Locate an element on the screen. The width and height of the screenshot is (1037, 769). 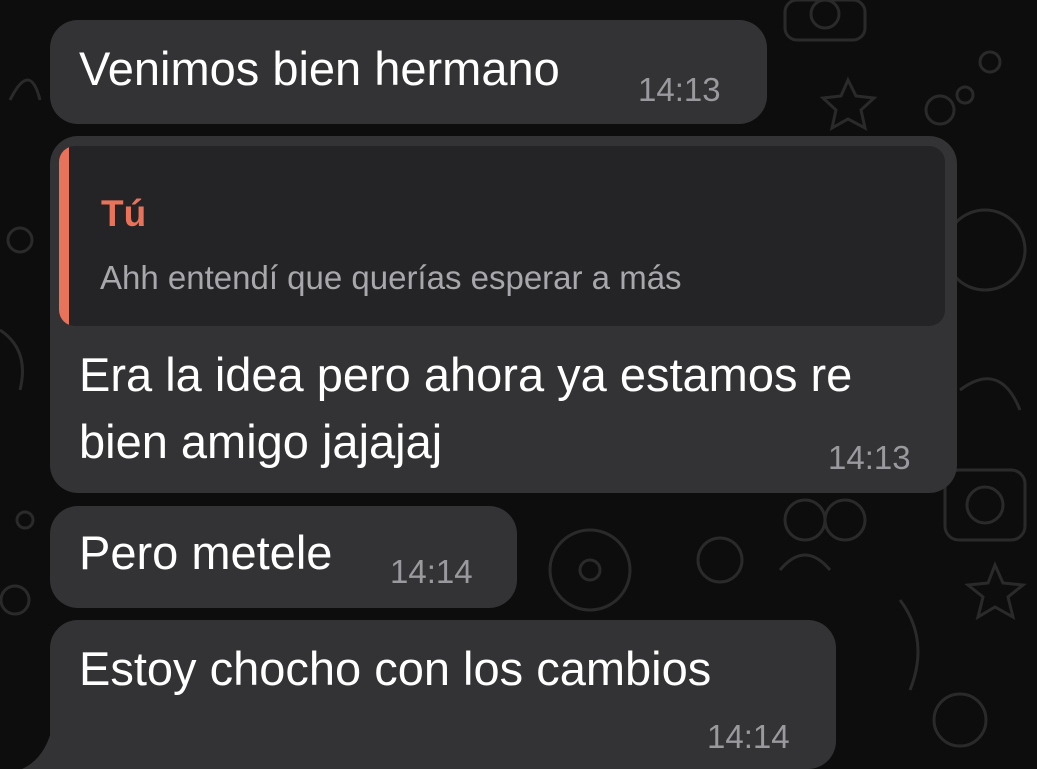
message-bubble: Venimos bien hermano 14:13 is located at coordinates (408, 72).